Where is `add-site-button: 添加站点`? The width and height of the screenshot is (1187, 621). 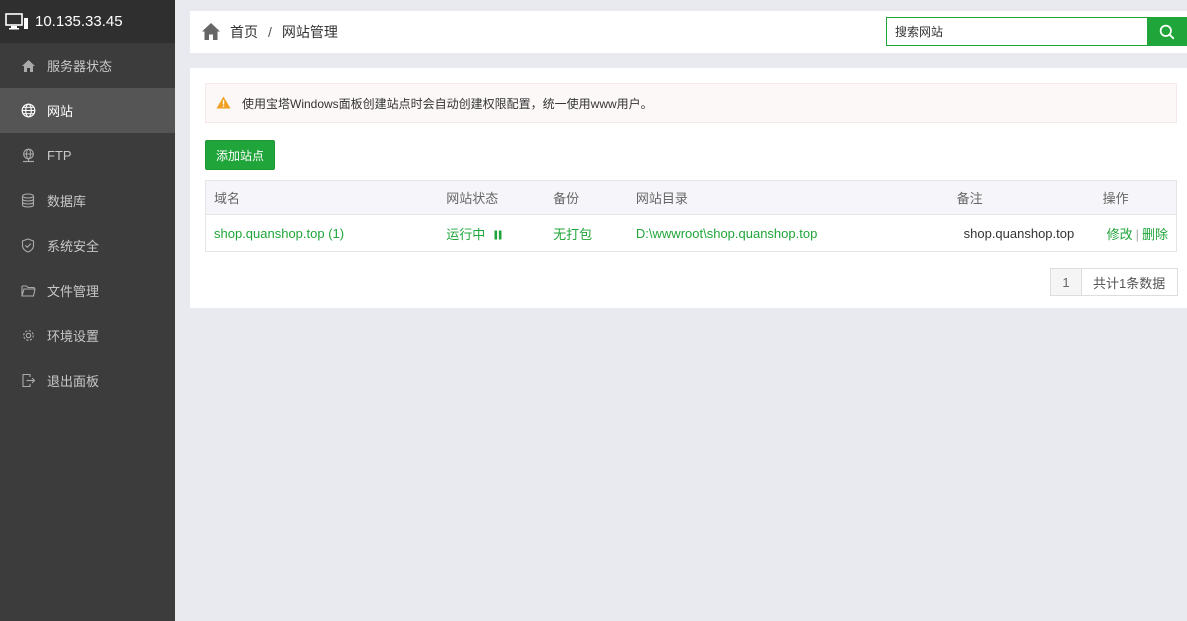 add-site-button: 添加站点 is located at coordinates (240, 155).